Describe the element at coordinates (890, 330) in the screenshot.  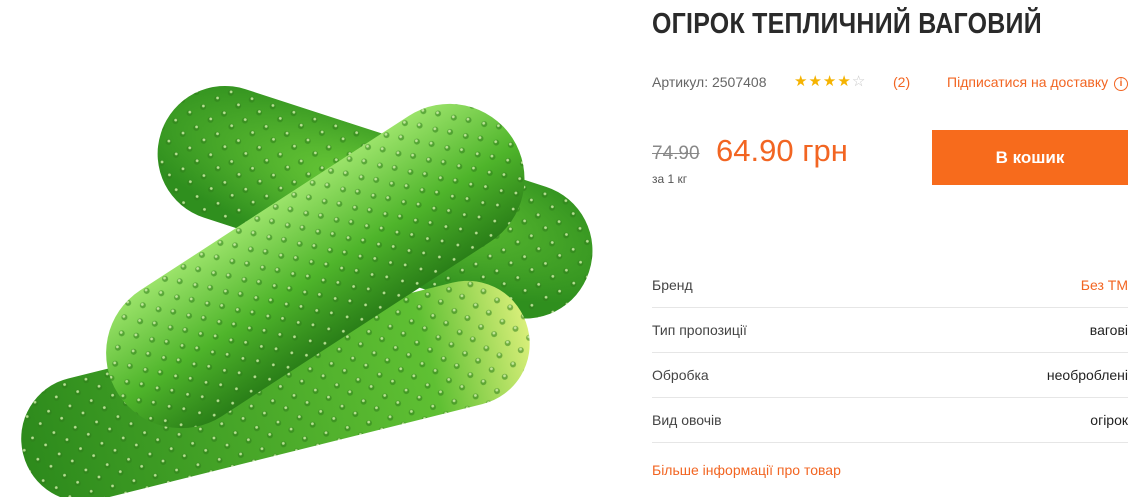
I see `spec-row-offer-type: Тип пропозиції вагові` at that location.